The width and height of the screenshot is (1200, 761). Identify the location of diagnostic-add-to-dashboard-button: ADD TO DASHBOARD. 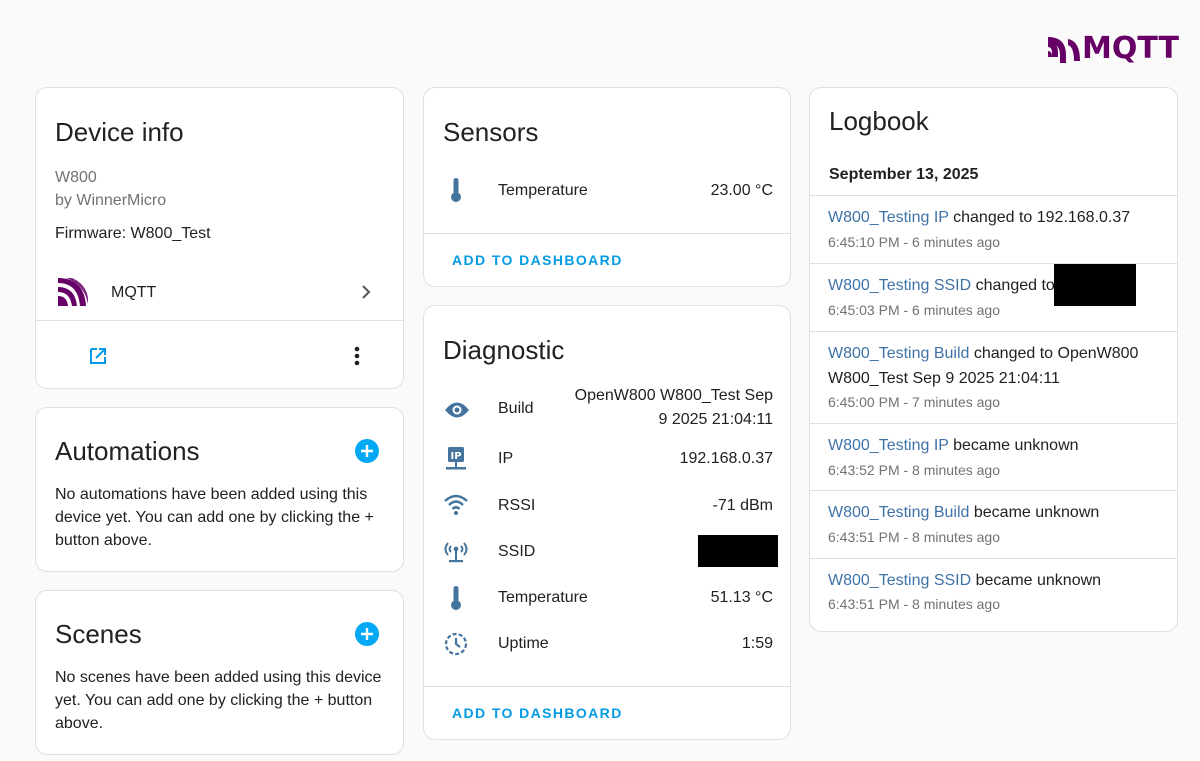
(537, 713).